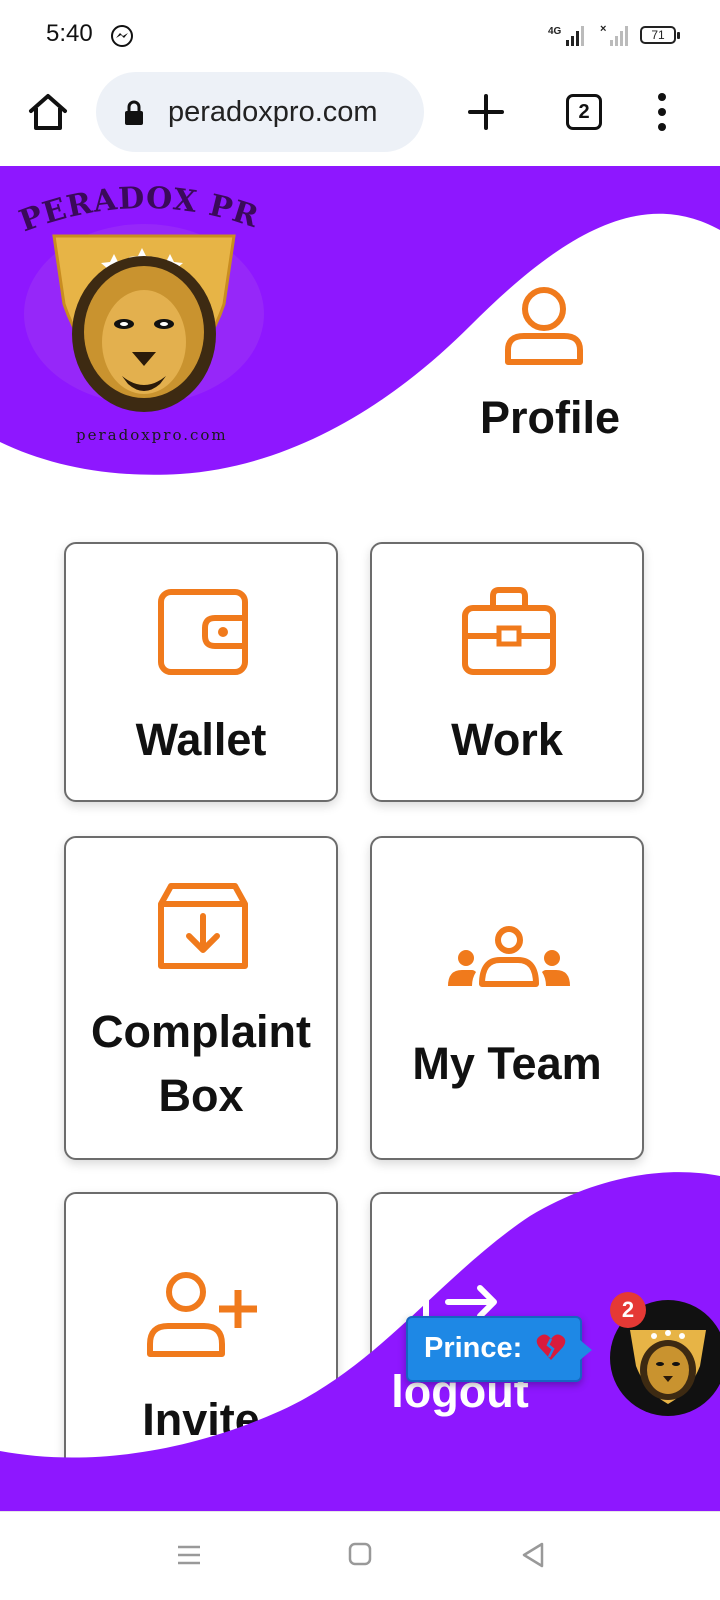 This screenshot has height=1600, width=720. What do you see at coordinates (544, 326) in the screenshot?
I see `user-icon` at bounding box center [544, 326].